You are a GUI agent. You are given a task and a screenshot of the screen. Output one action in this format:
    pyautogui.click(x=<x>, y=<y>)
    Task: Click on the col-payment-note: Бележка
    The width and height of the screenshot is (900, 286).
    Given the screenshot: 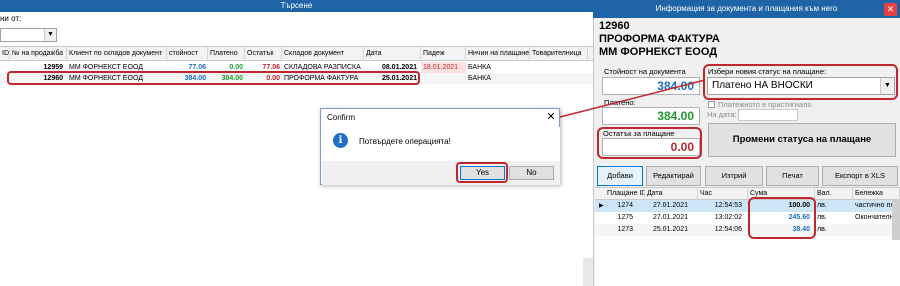 What is the action you would take?
    pyautogui.click(x=876, y=194)
    